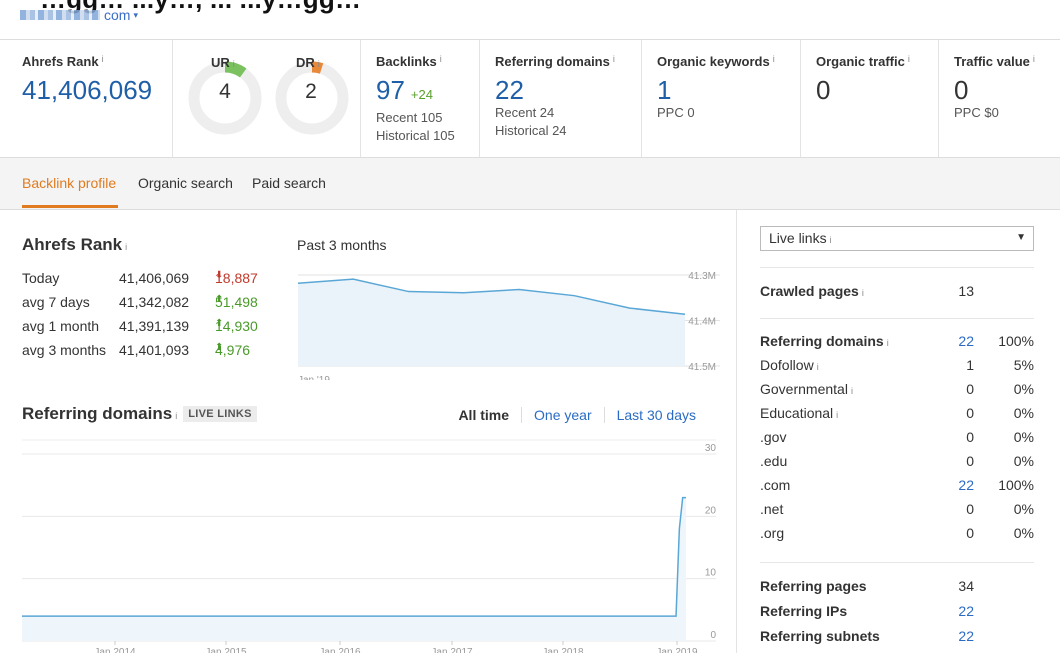  Describe the element at coordinates (225, 91) in the screenshot. I see `ur-value: 4` at that location.